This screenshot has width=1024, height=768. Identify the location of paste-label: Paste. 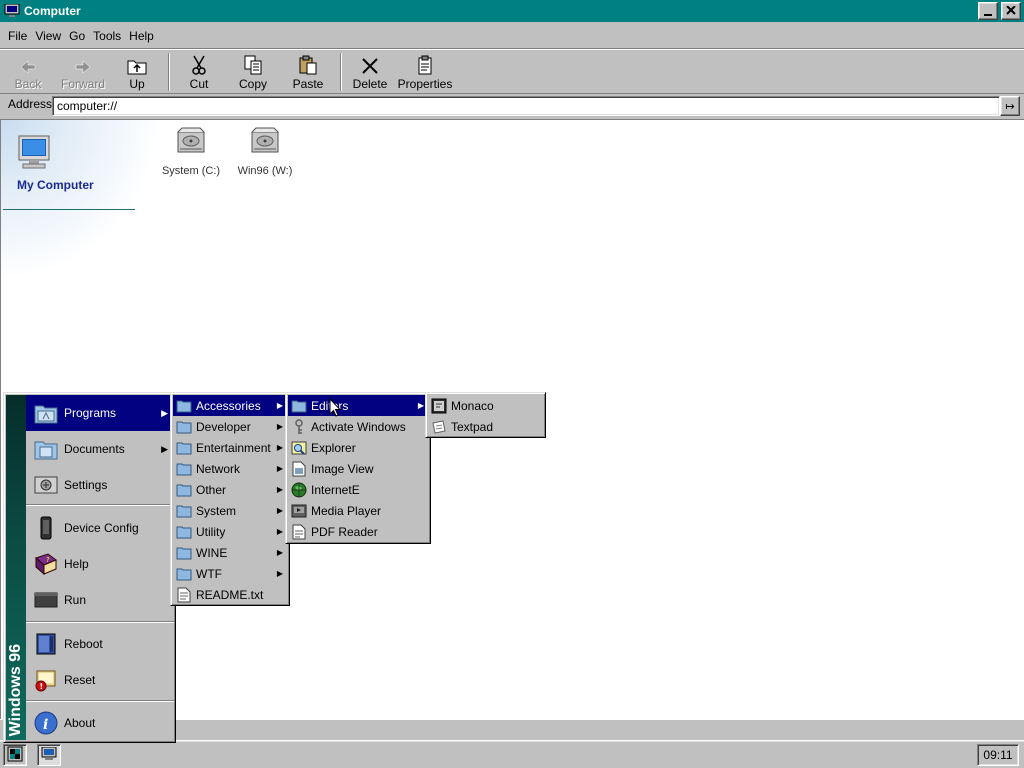
(308, 84).